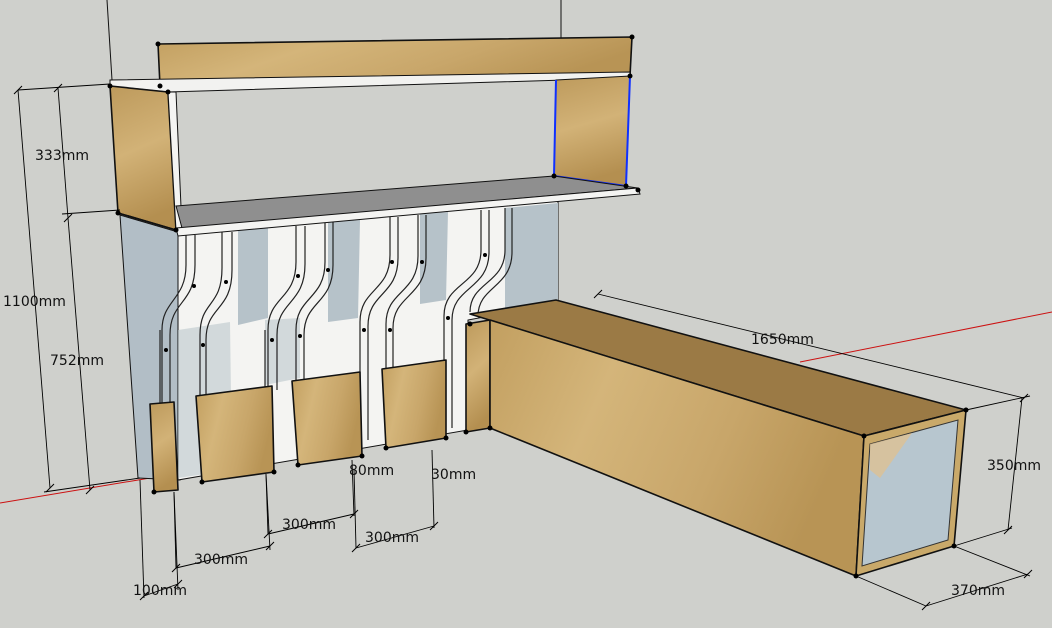  What do you see at coordinates (34, 302) in the screenshot?
I see `dim-total-height: 1100mm` at bounding box center [34, 302].